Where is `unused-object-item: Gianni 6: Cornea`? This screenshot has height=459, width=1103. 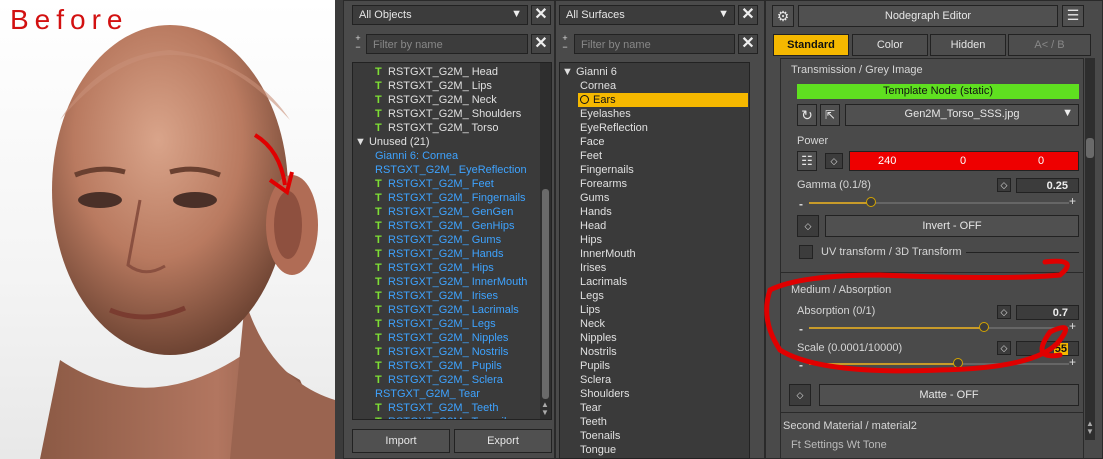 unused-object-item: Gianni 6: Cornea is located at coordinates (453, 156).